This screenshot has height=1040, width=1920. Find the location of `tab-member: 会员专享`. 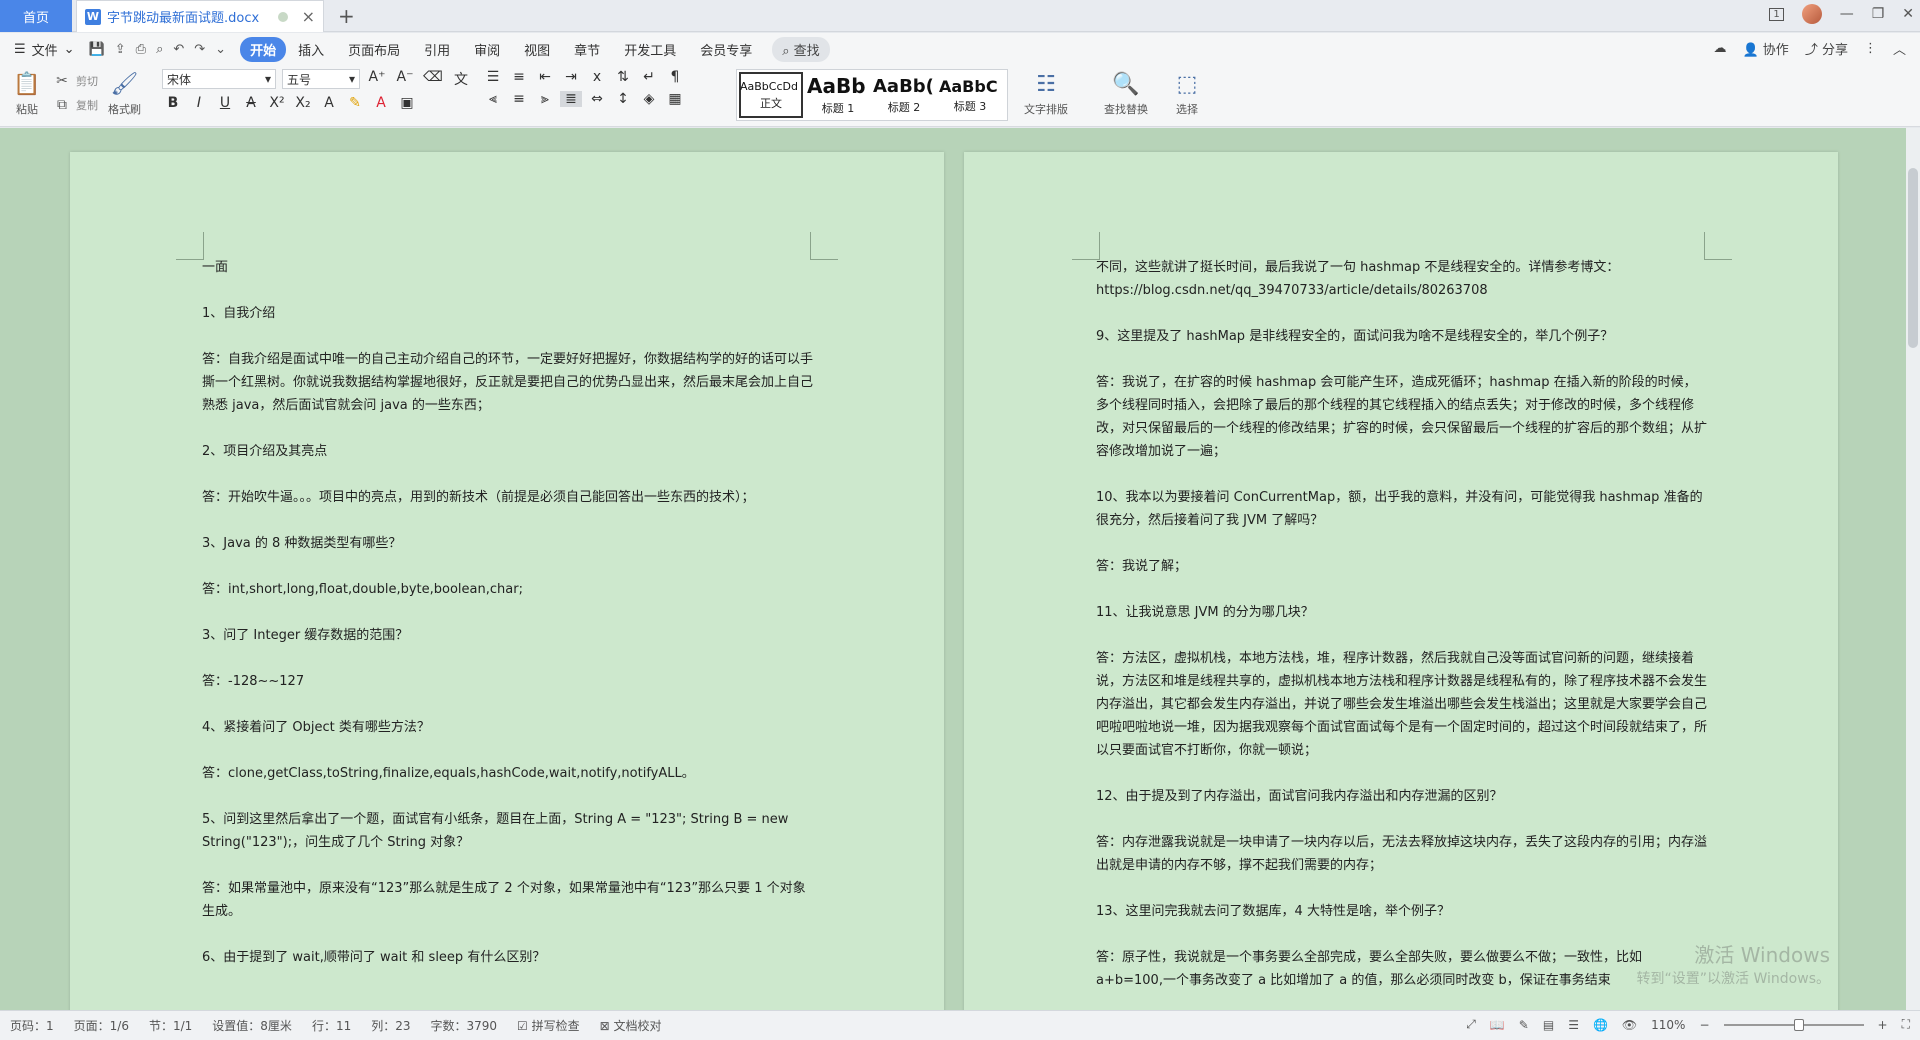

tab-member: 会员专享 is located at coordinates (726, 49).